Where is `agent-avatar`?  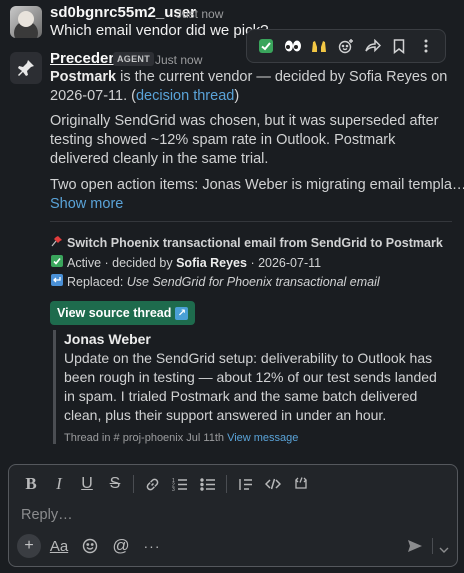
agent-avatar is located at coordinates (26, 68).